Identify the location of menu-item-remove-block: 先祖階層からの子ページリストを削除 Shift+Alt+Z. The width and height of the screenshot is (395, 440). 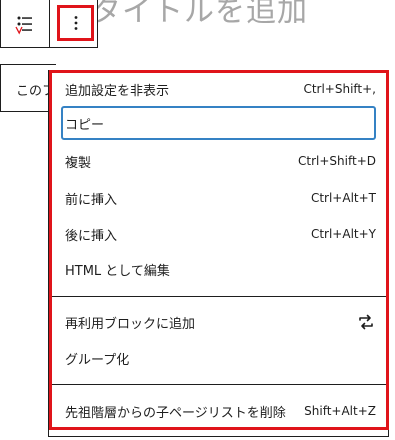
(218, 411).